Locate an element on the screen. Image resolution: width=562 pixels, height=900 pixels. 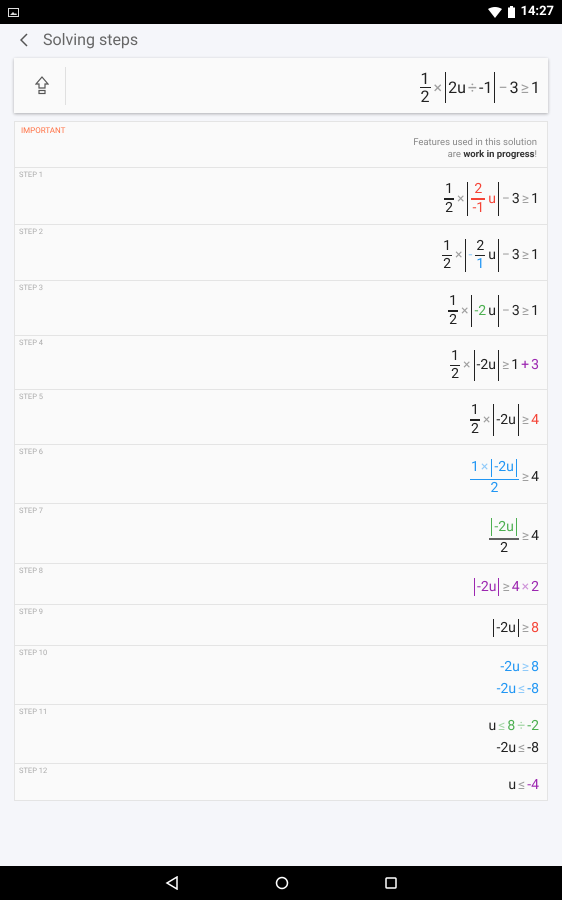
wifi-icon is located at coordinates (495, 12).